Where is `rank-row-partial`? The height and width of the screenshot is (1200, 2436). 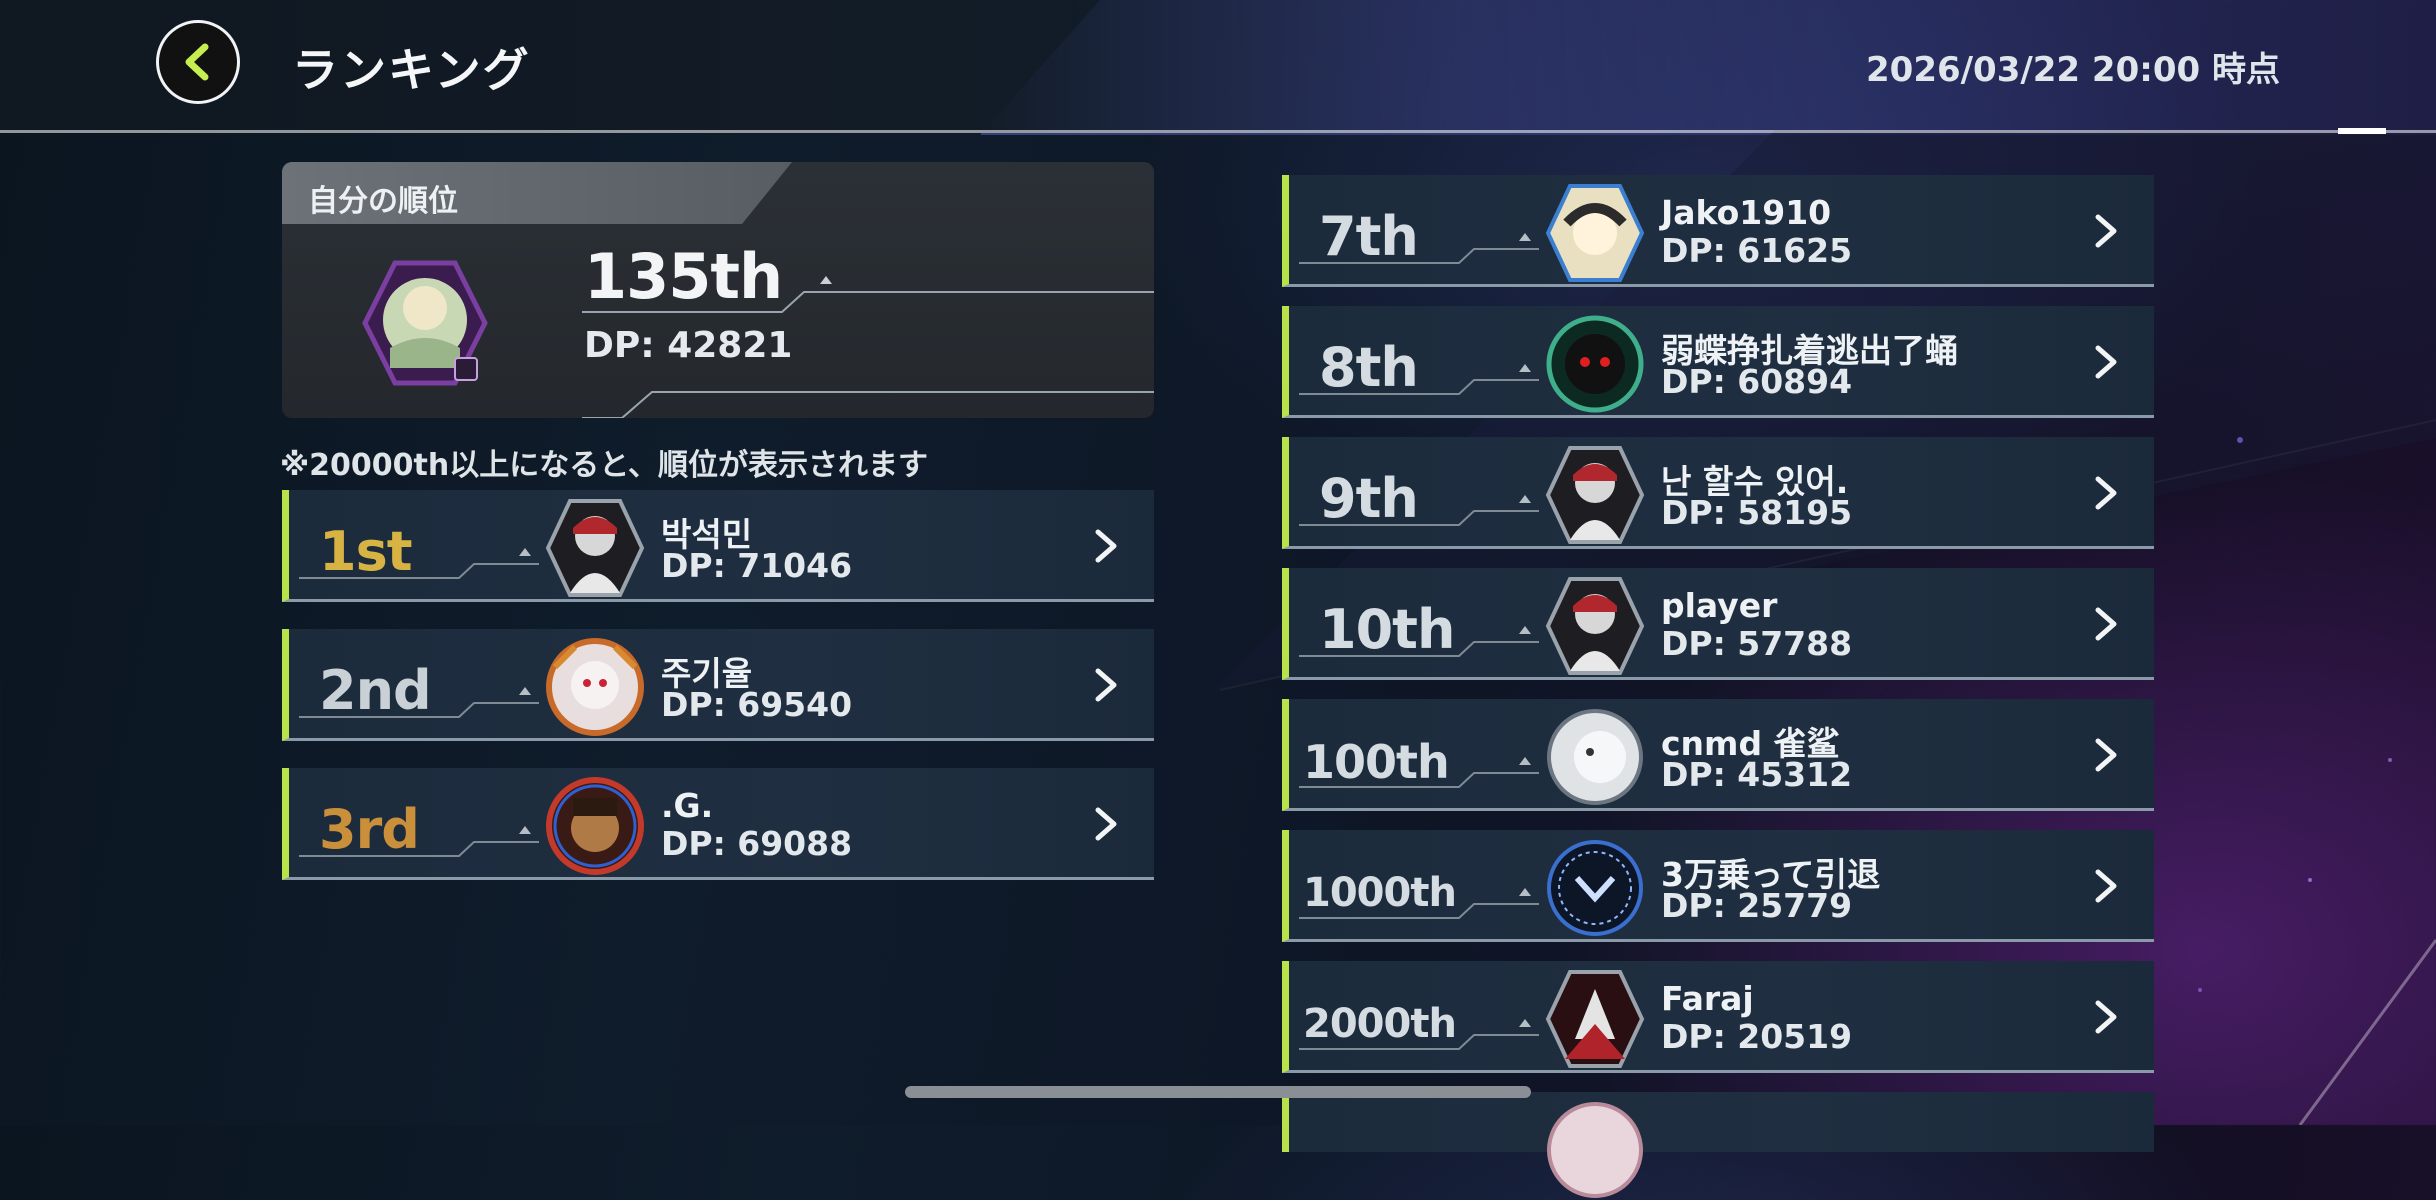 rank-row-partial is located at coordinates (1718, 1145).